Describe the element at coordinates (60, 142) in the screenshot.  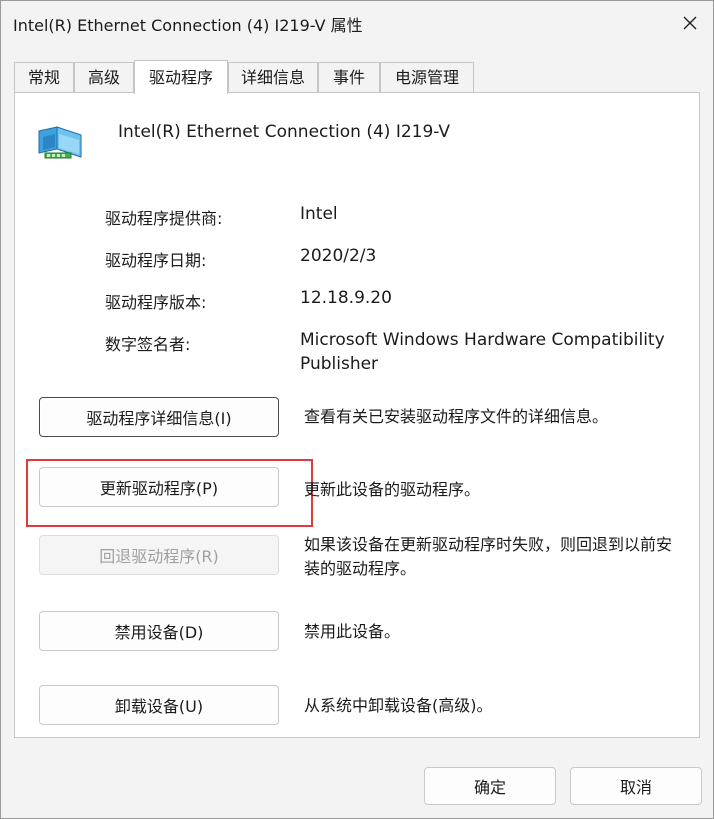
I see `network-adapter-icon` at that location.